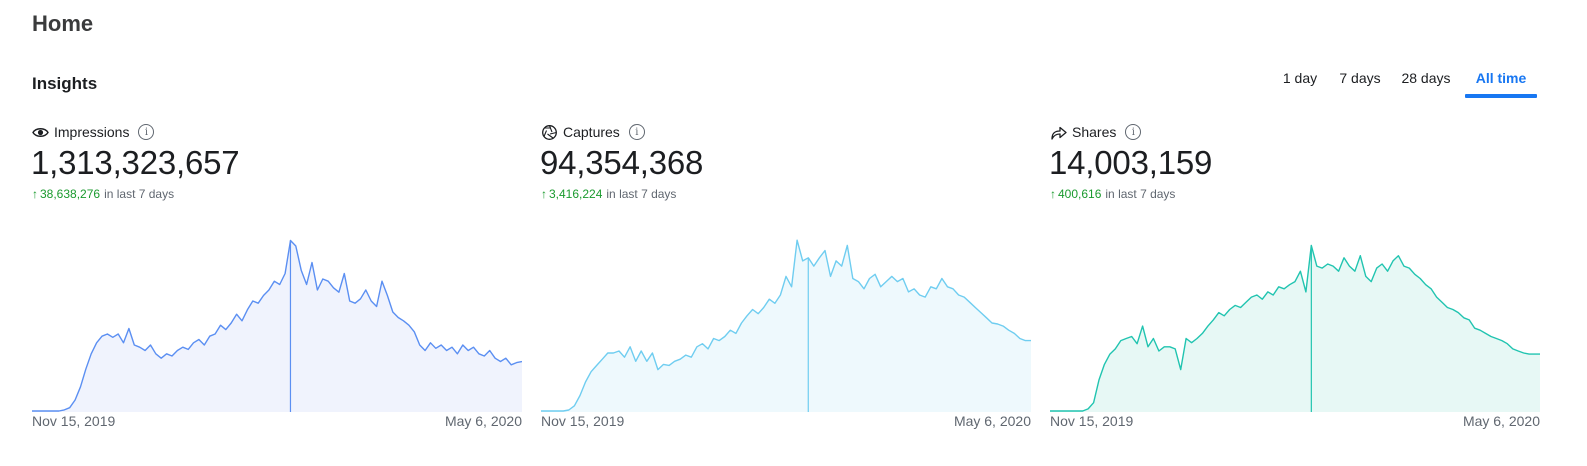  I want to click on impressions-chart, so click(277, 322).